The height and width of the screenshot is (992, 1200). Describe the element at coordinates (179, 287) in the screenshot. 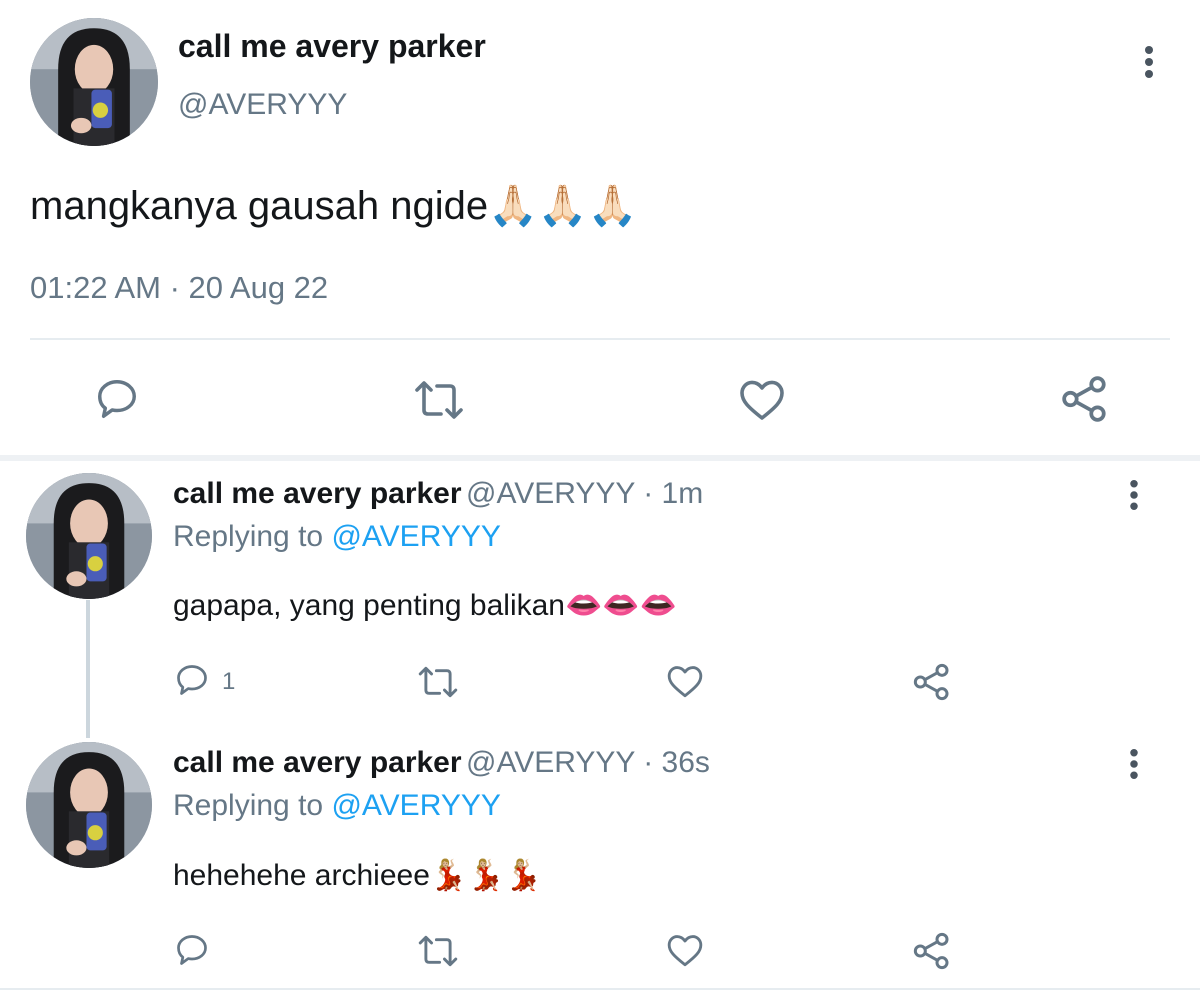

I see `tweet-timestamp: 01:22 AM · 20 Aug 22` at that location.